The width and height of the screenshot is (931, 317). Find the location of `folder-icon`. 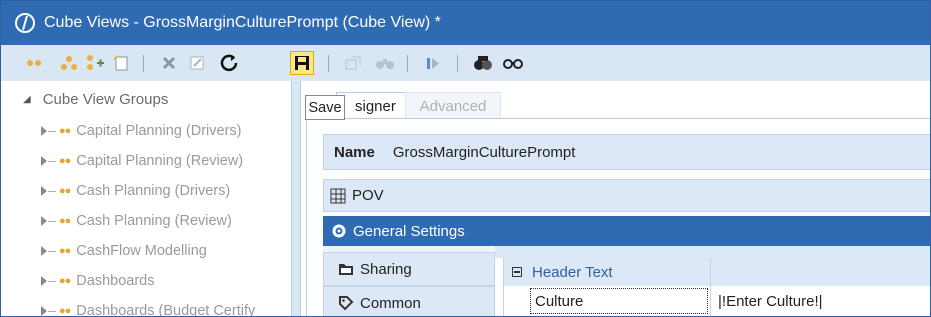

folder-icon is located at coordinates (346, 269).